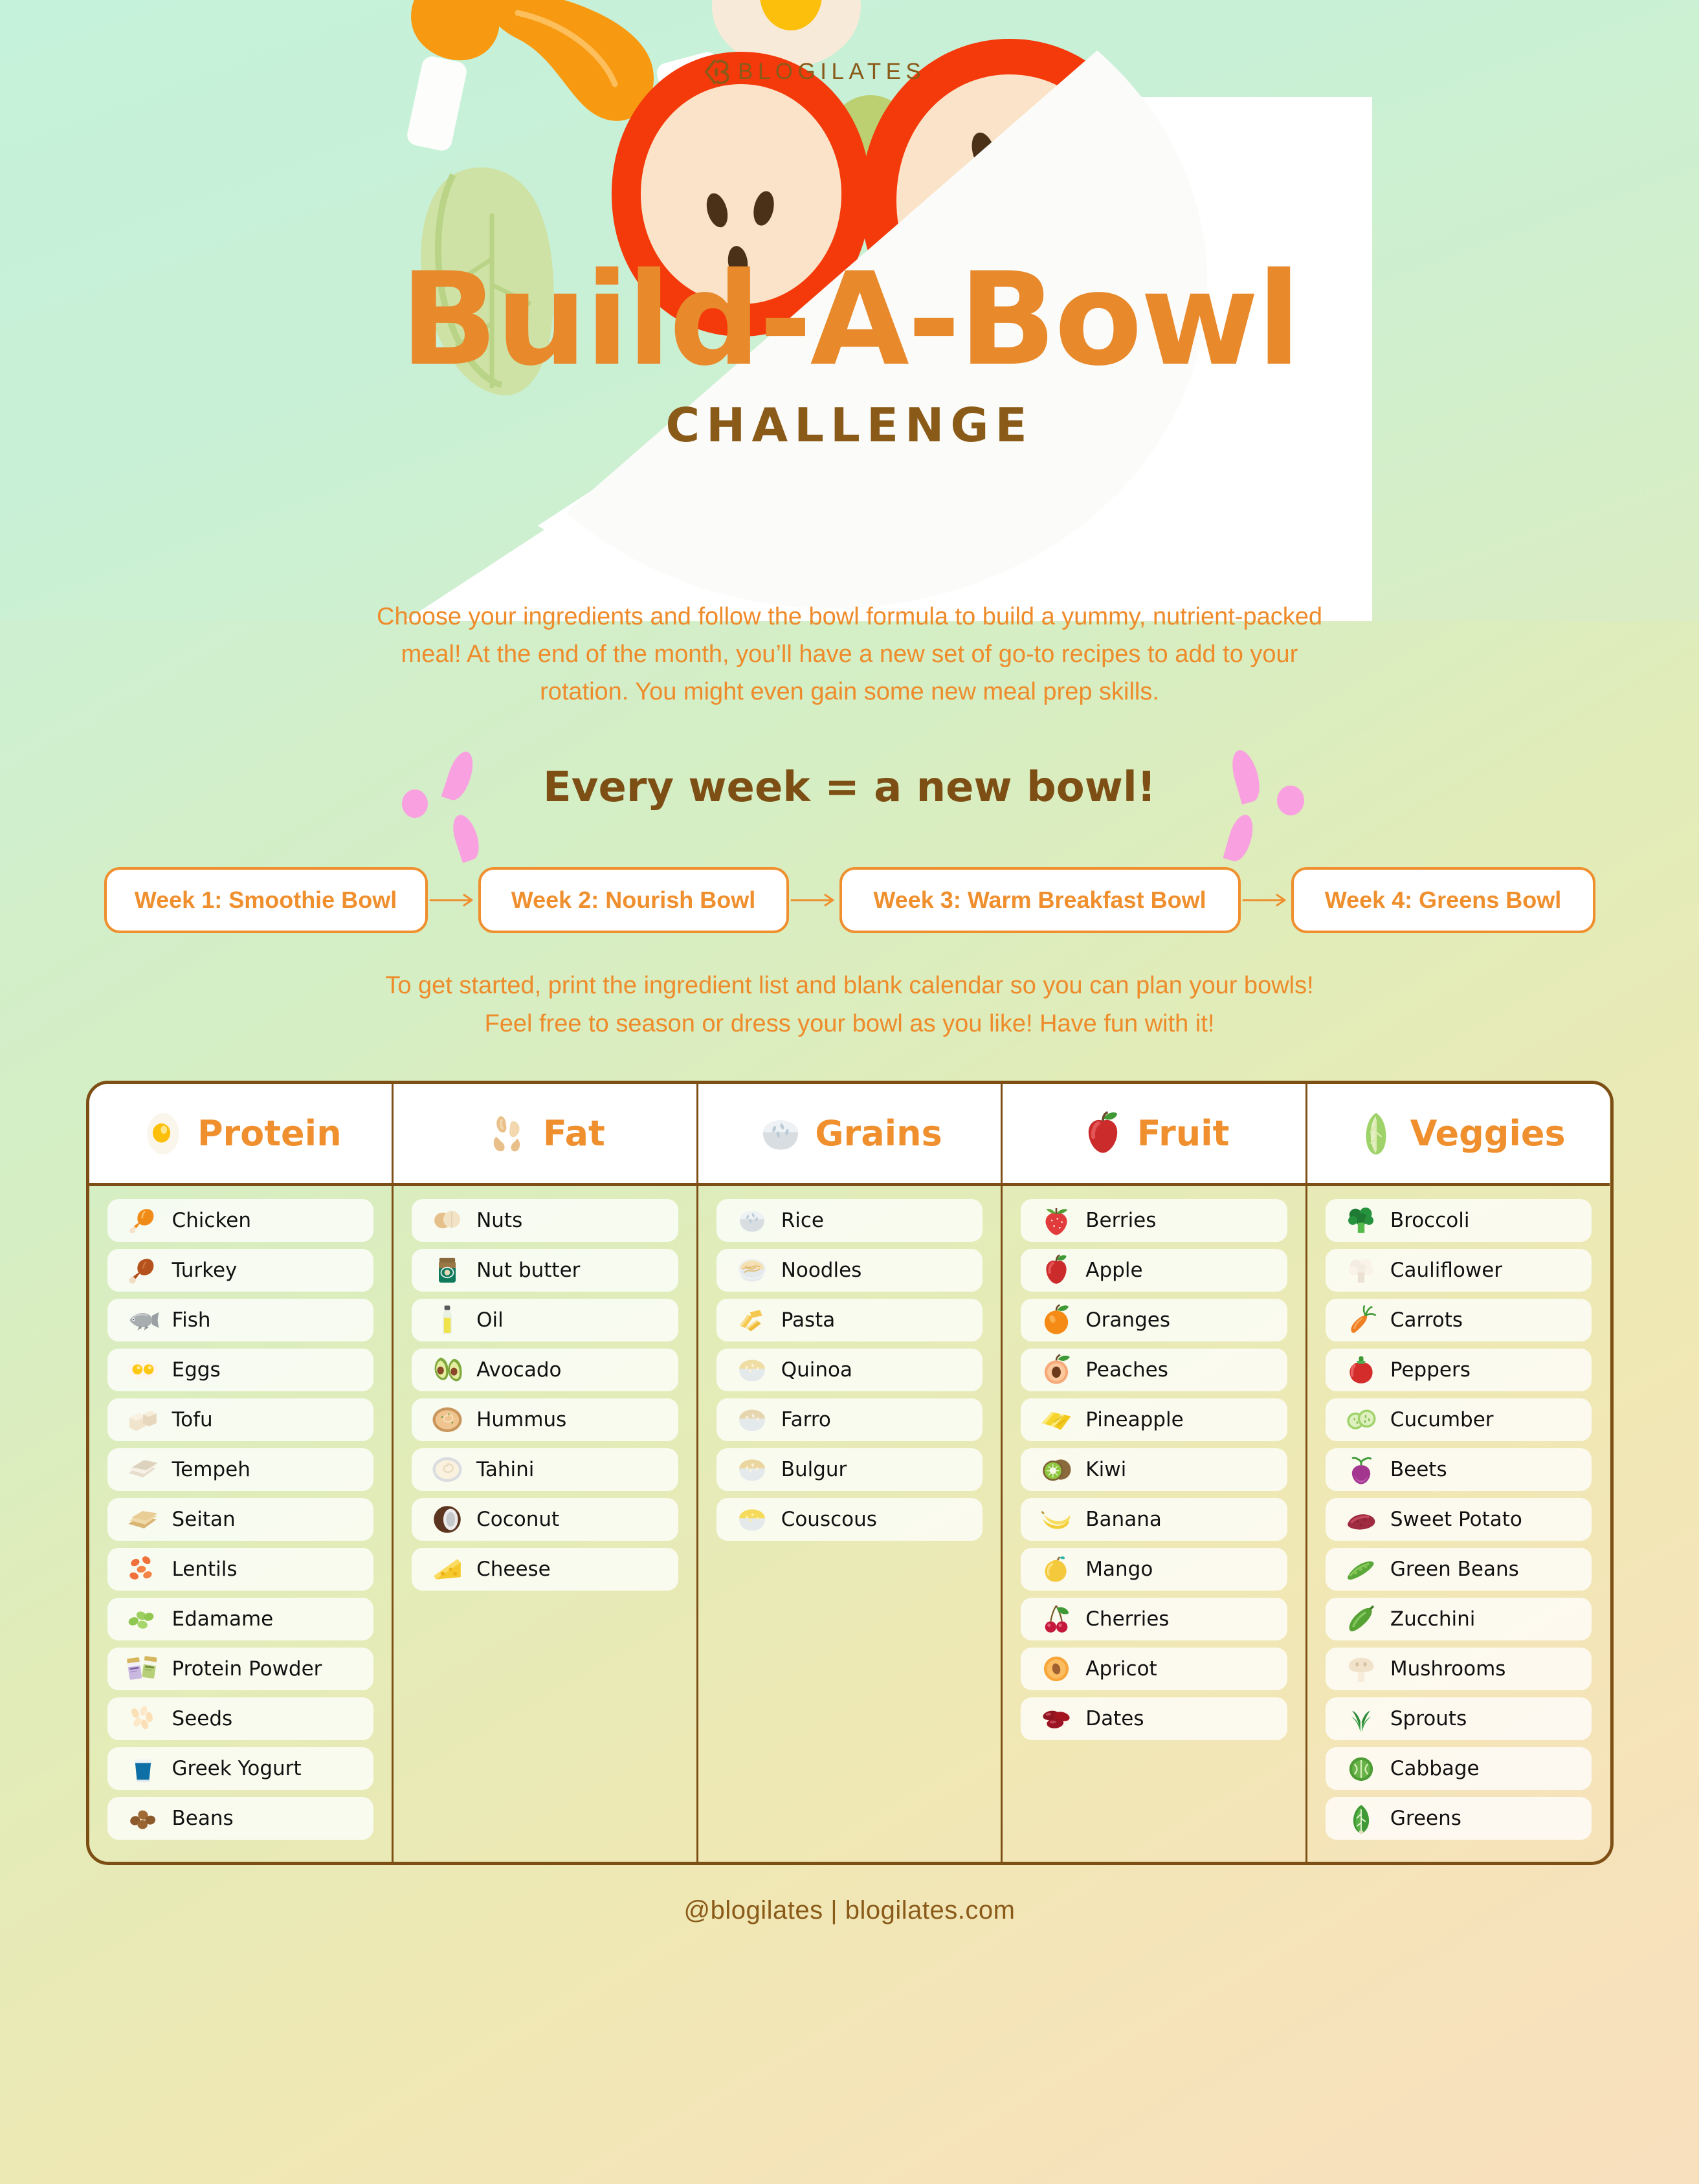 This screenshot has width=1699, height=2184. Describe the element at coordinates (1154, 1135) in the screenshot. I see `column-header-fruit: Fruit` at that location.